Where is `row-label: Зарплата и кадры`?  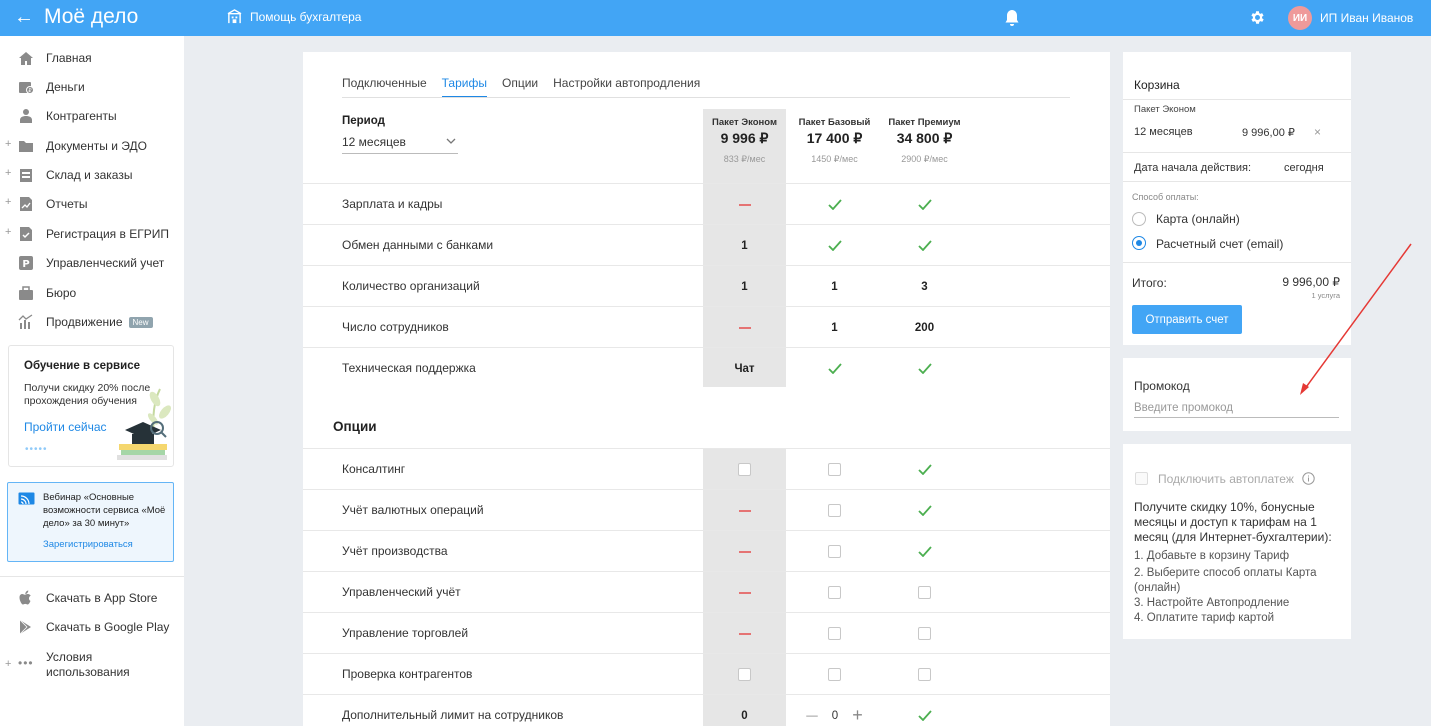
row-label: Зарплата и кадры is located at coordinates (392, 204).